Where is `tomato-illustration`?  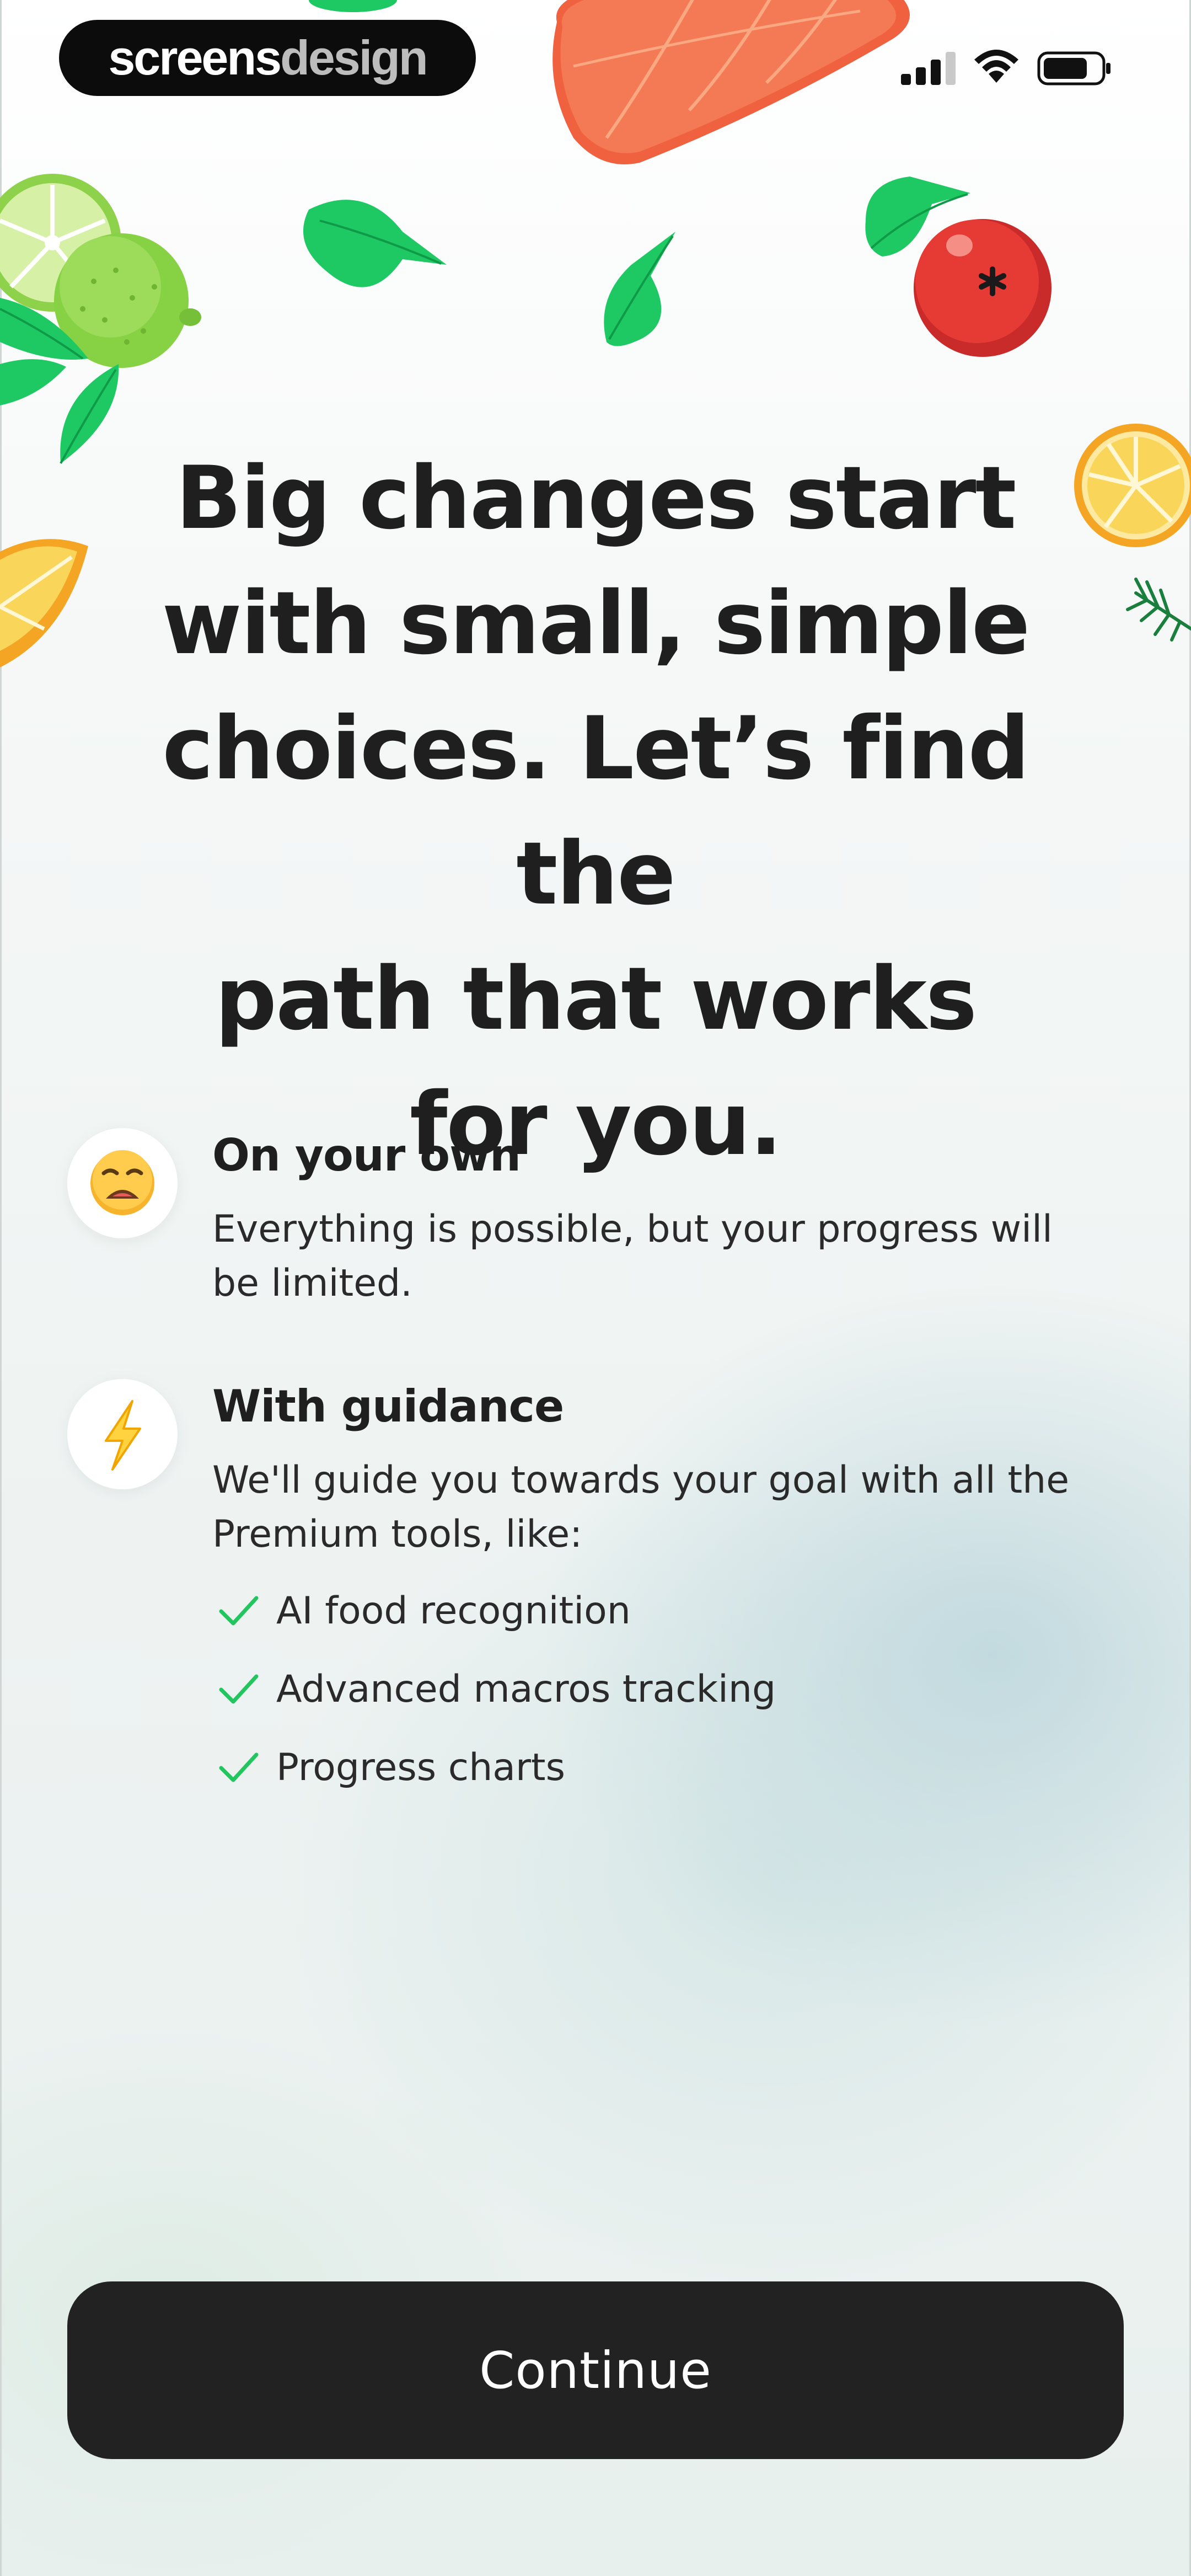
tomato-illustration is located at coordinates (982, 288).